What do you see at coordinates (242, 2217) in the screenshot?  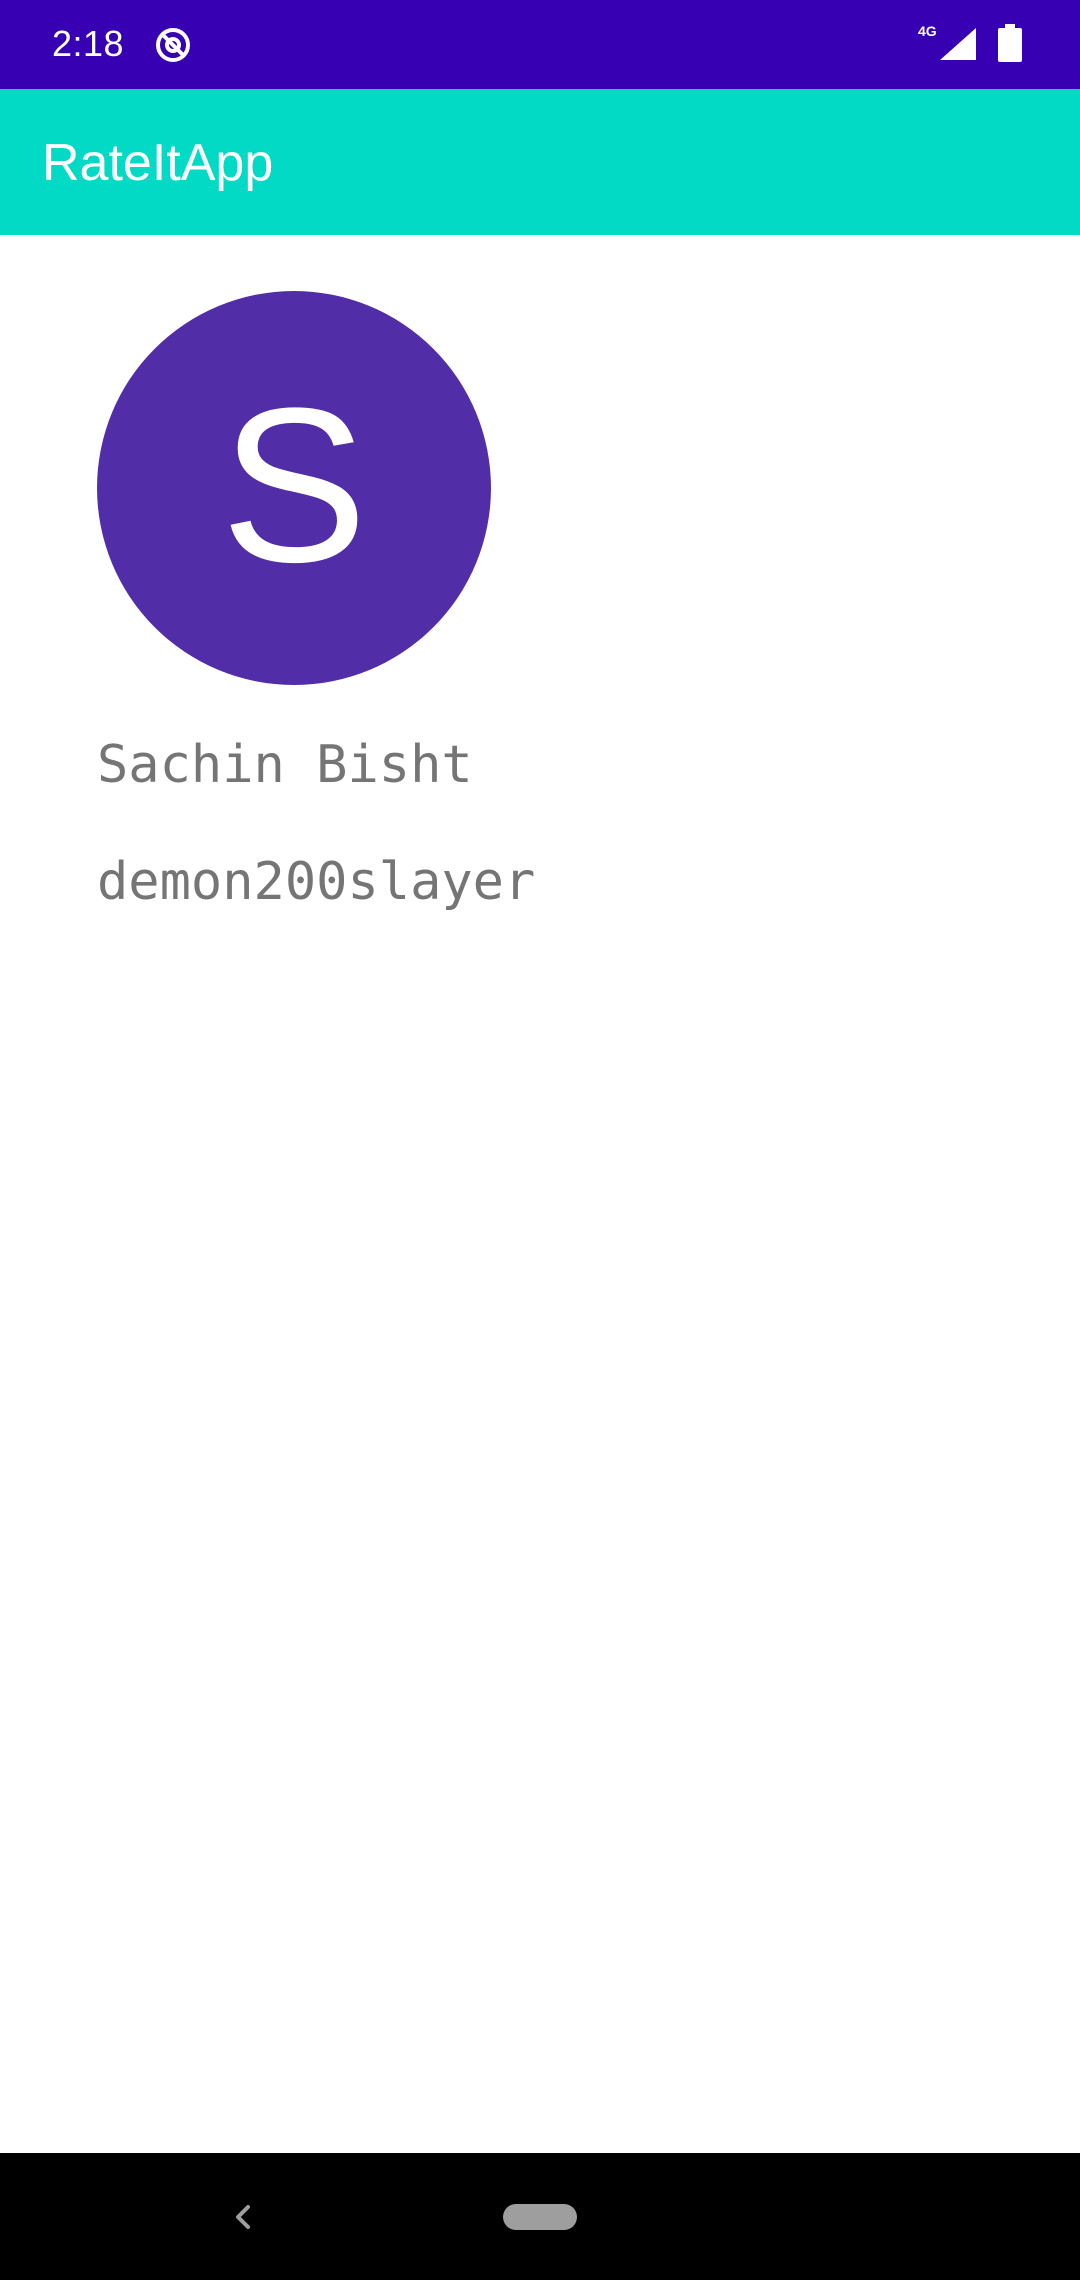 I see `chevron-left-icon` at bounding box center [242, 2217].